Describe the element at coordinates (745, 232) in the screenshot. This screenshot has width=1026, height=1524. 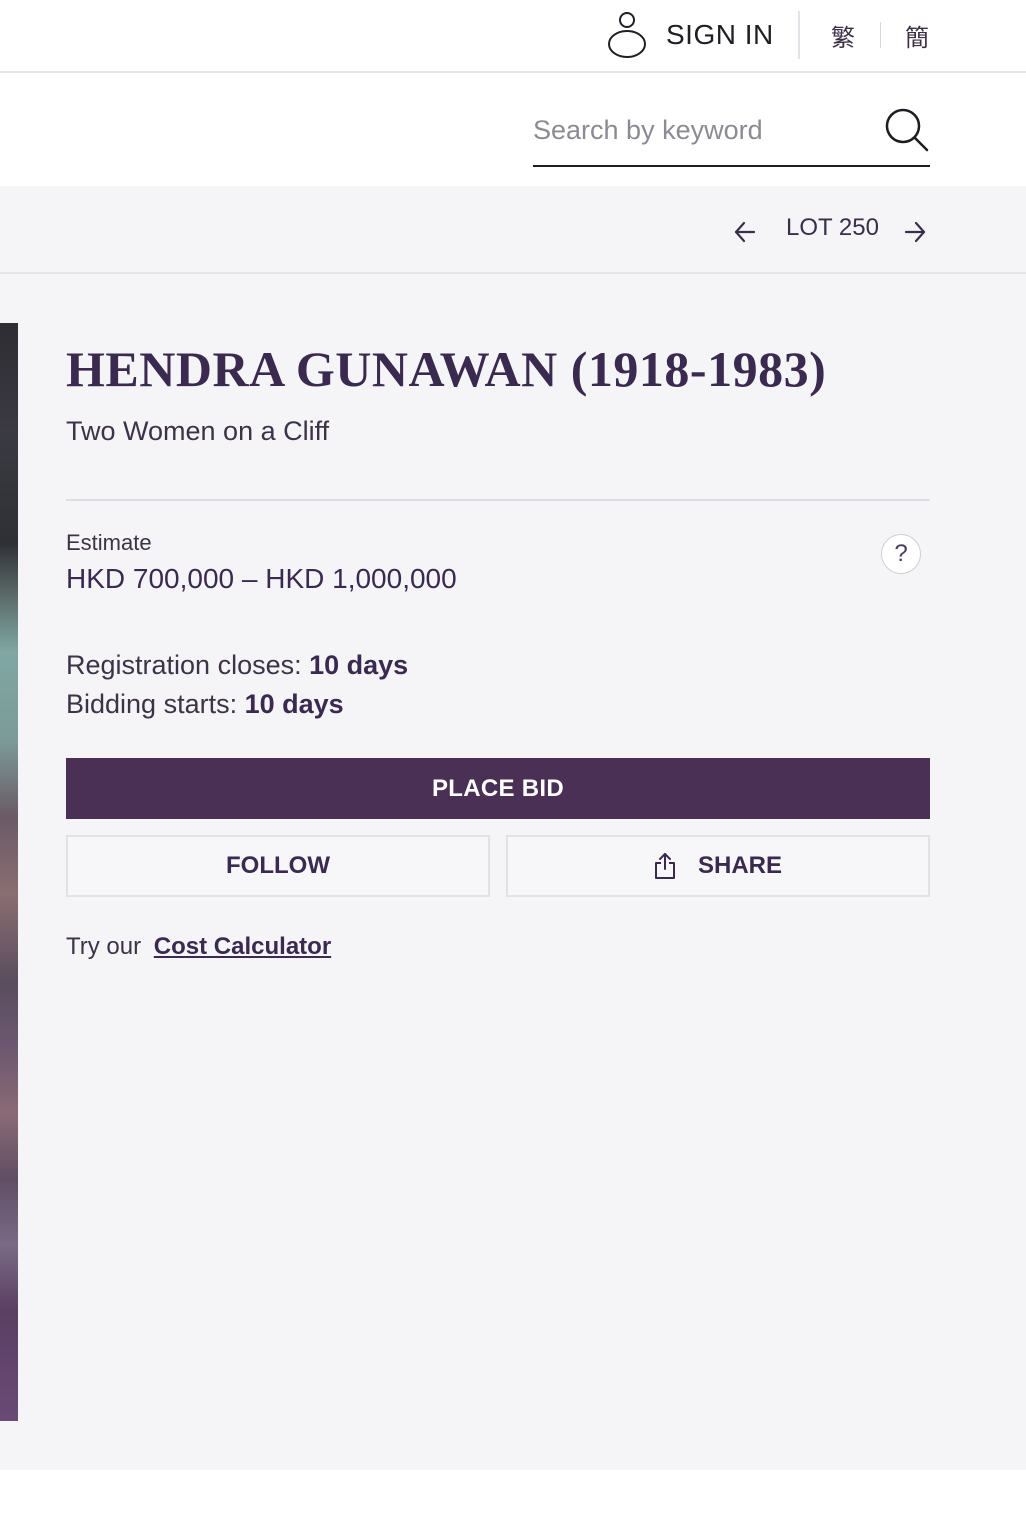
I see `arrow-left-icon` at that location.